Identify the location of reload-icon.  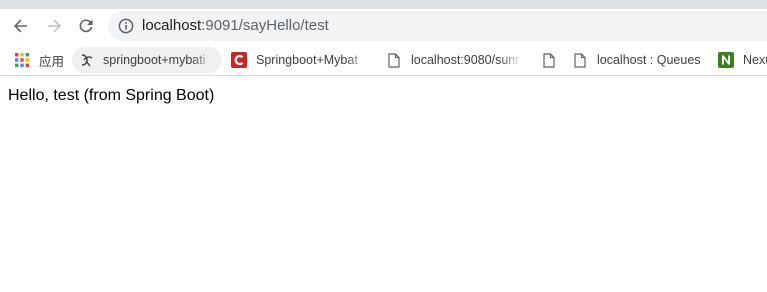
(86, 26).